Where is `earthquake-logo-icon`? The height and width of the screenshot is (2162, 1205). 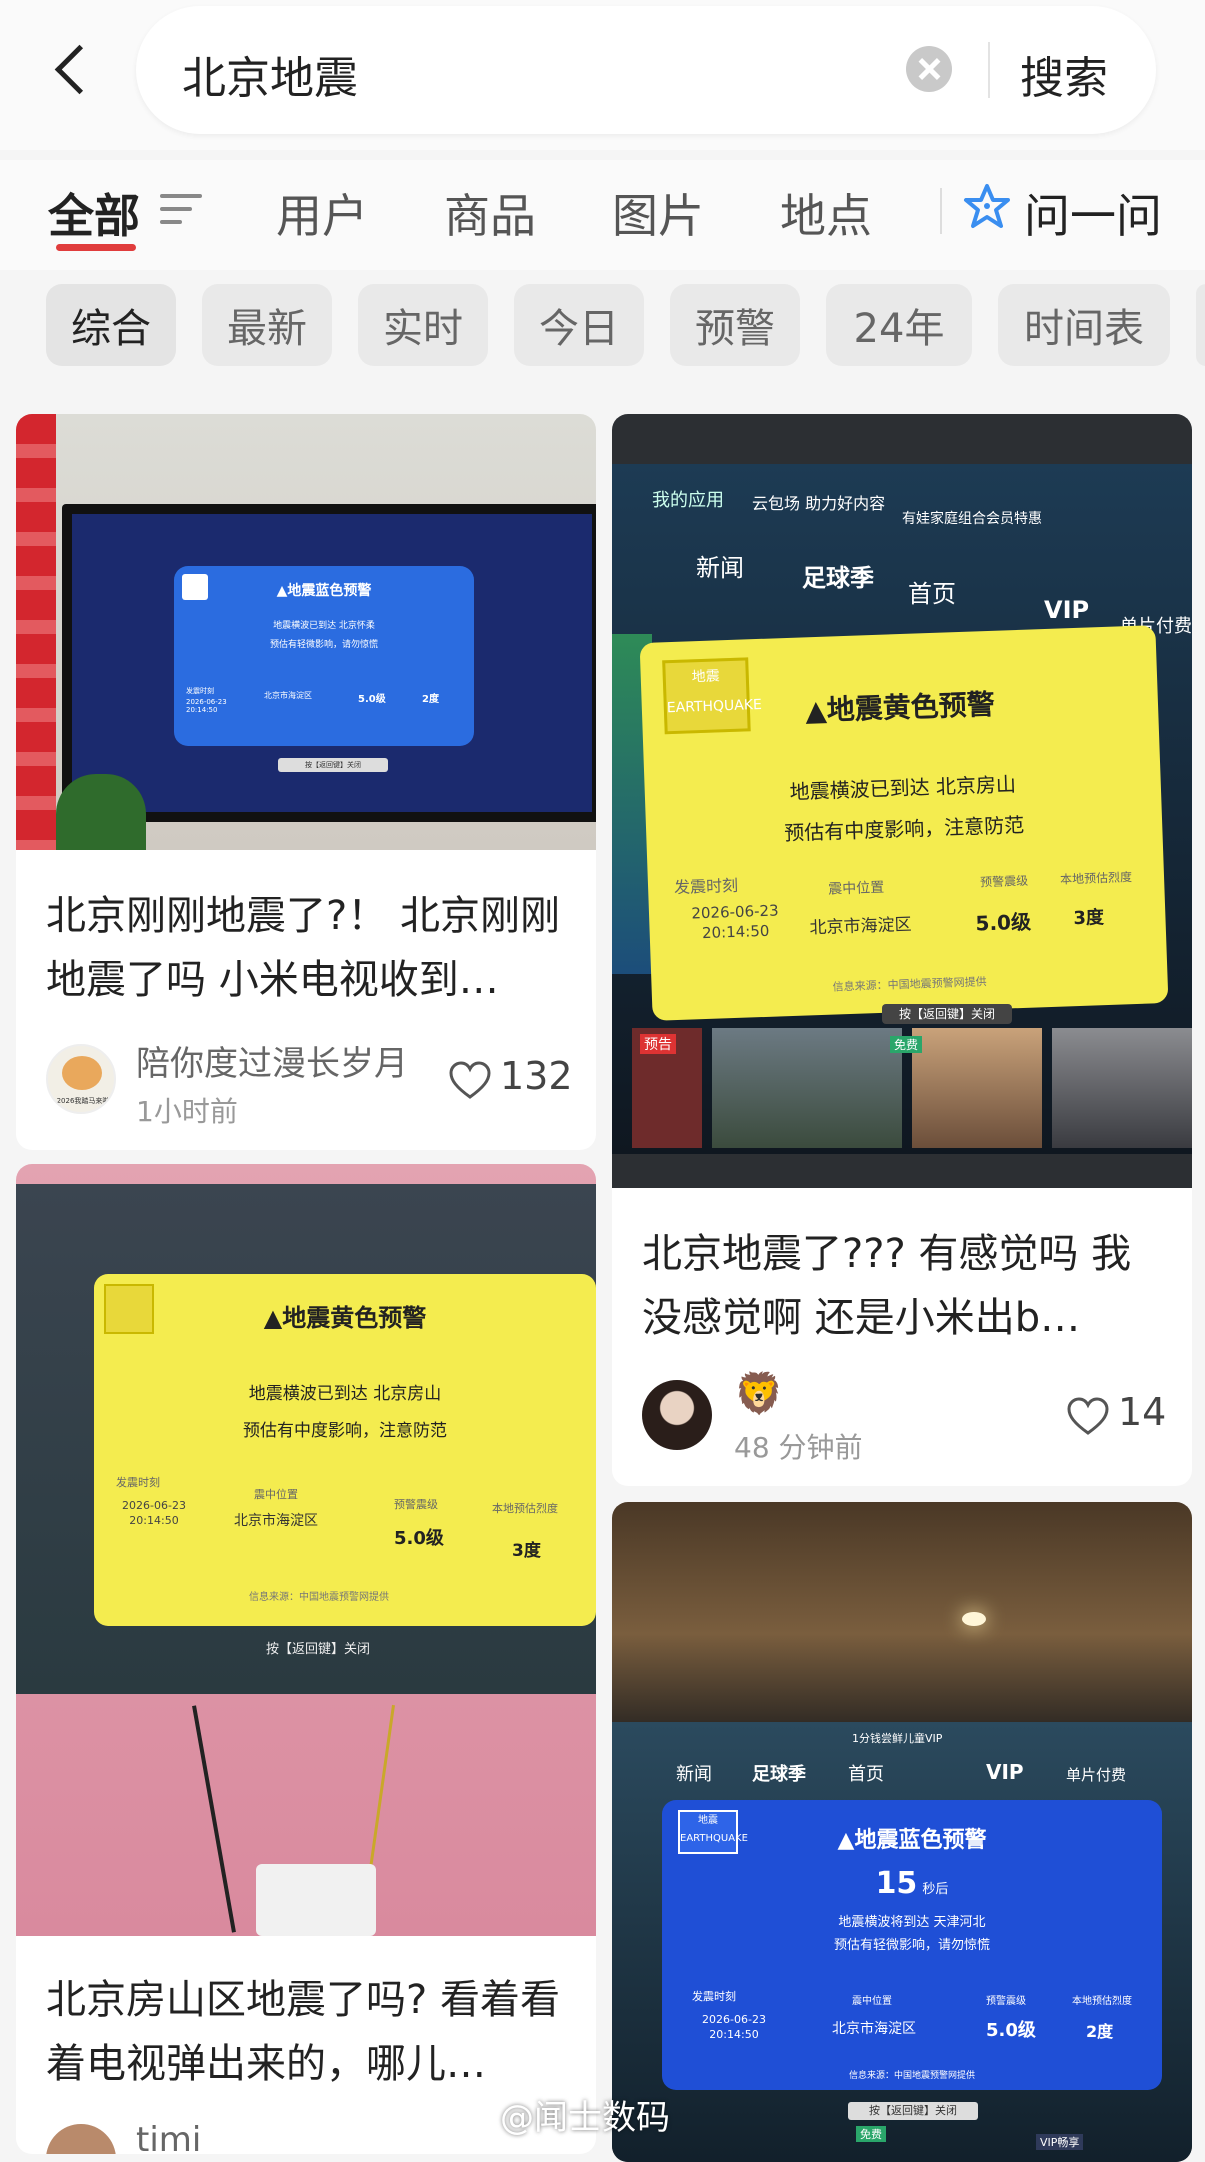
earthquake-logo-icon is located at coordinates (195, 587).